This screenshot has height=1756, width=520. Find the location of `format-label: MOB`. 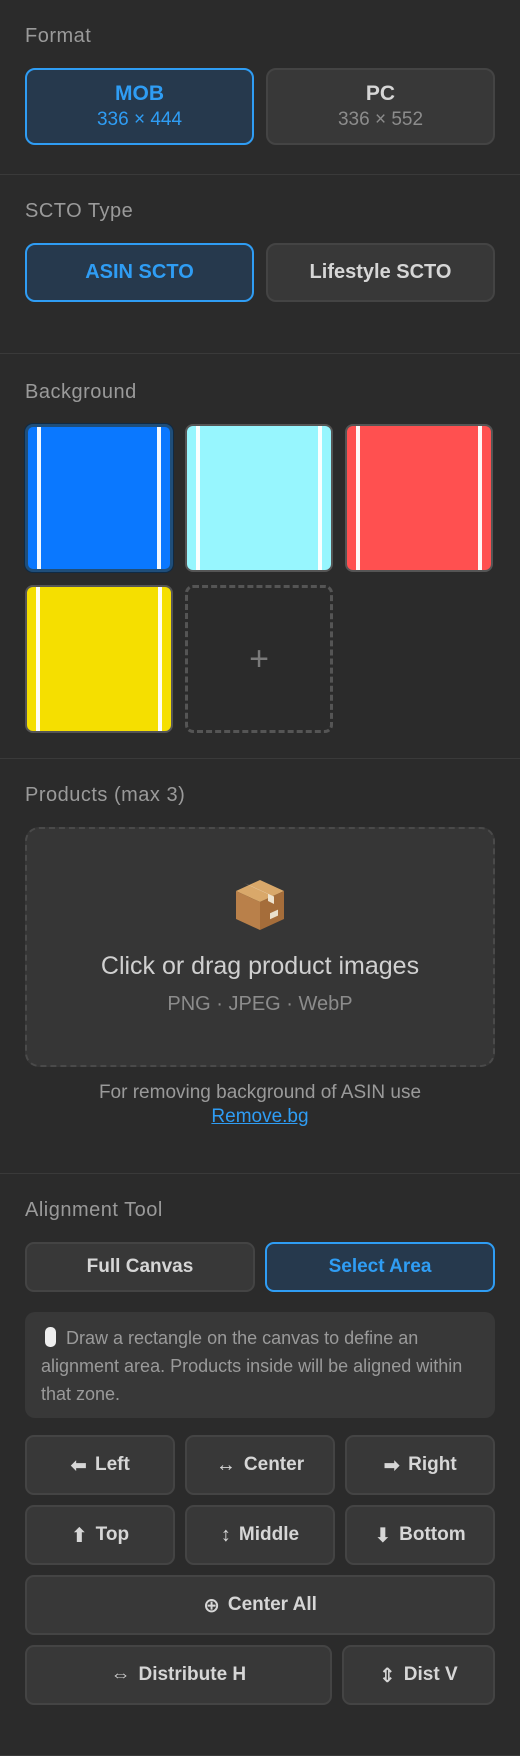

format-label: MOB is located at coordinates (139, 93).